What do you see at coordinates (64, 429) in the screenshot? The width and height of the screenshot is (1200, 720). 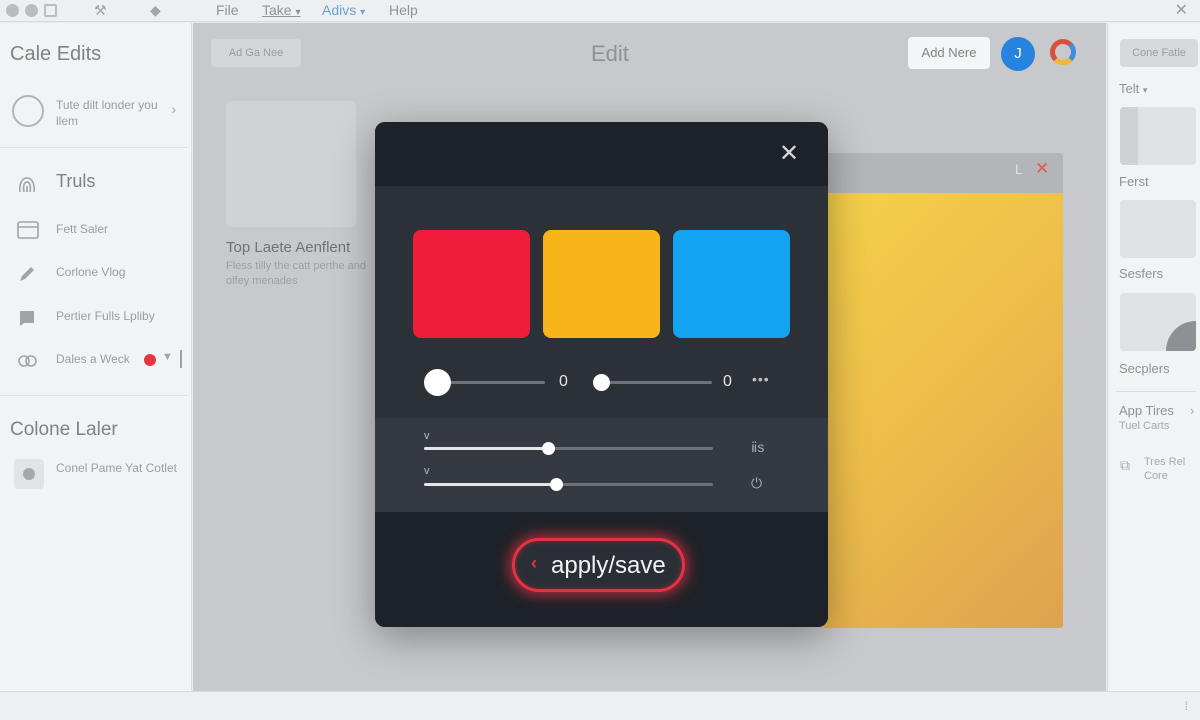 I see `sidebar-section-title: Colone Laler` at bounding box center [64, 429].